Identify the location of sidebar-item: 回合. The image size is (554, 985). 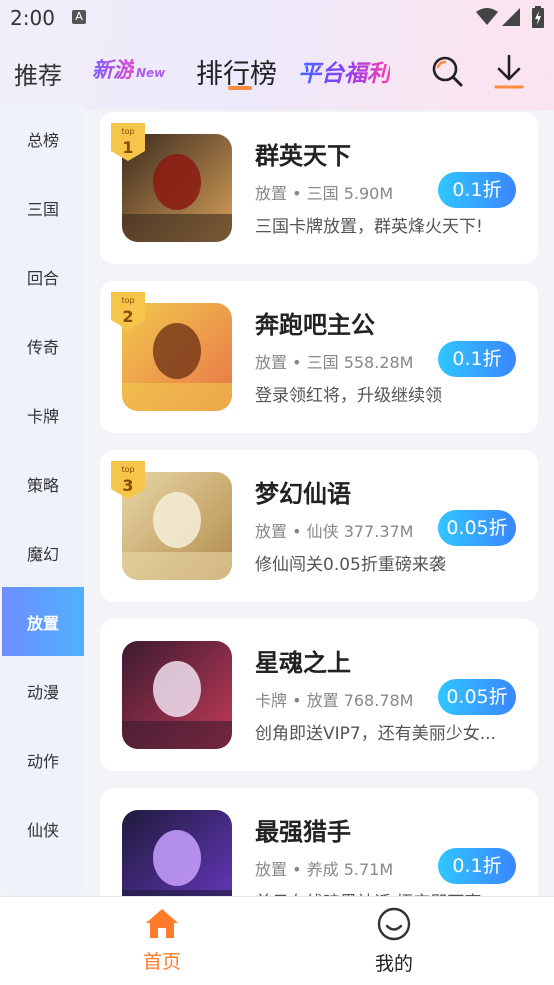
(43, 276).